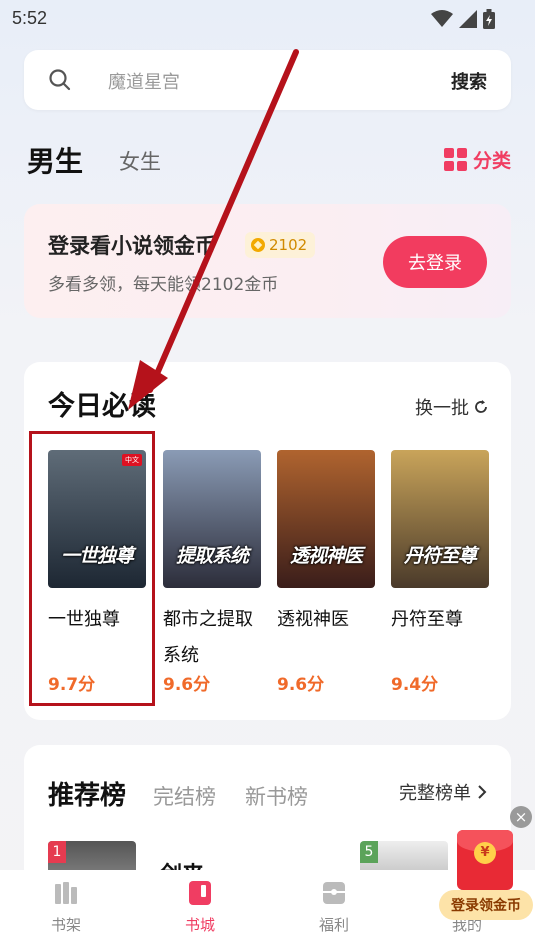 The image size is (535, 951). What do you see at coordinates (267, 261) in the screenshot?
I see `login-banner: 登录看小说领金币 2102 多看多领，每天能领2102金币 去登录` at bounding box center [267, 261].